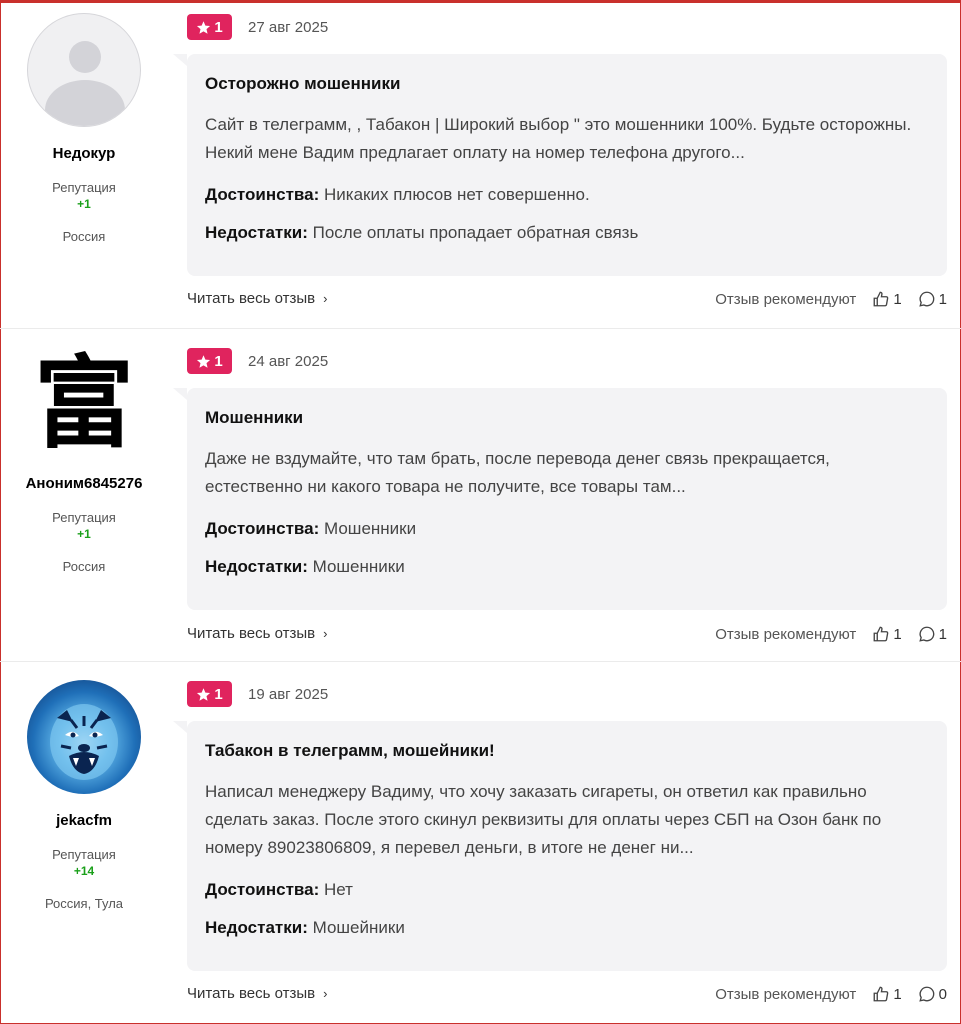 The height and width of the screenshot is (1024, 961). I want to click on review-pros: Достоинства: Мошенники, so click(567, 529).